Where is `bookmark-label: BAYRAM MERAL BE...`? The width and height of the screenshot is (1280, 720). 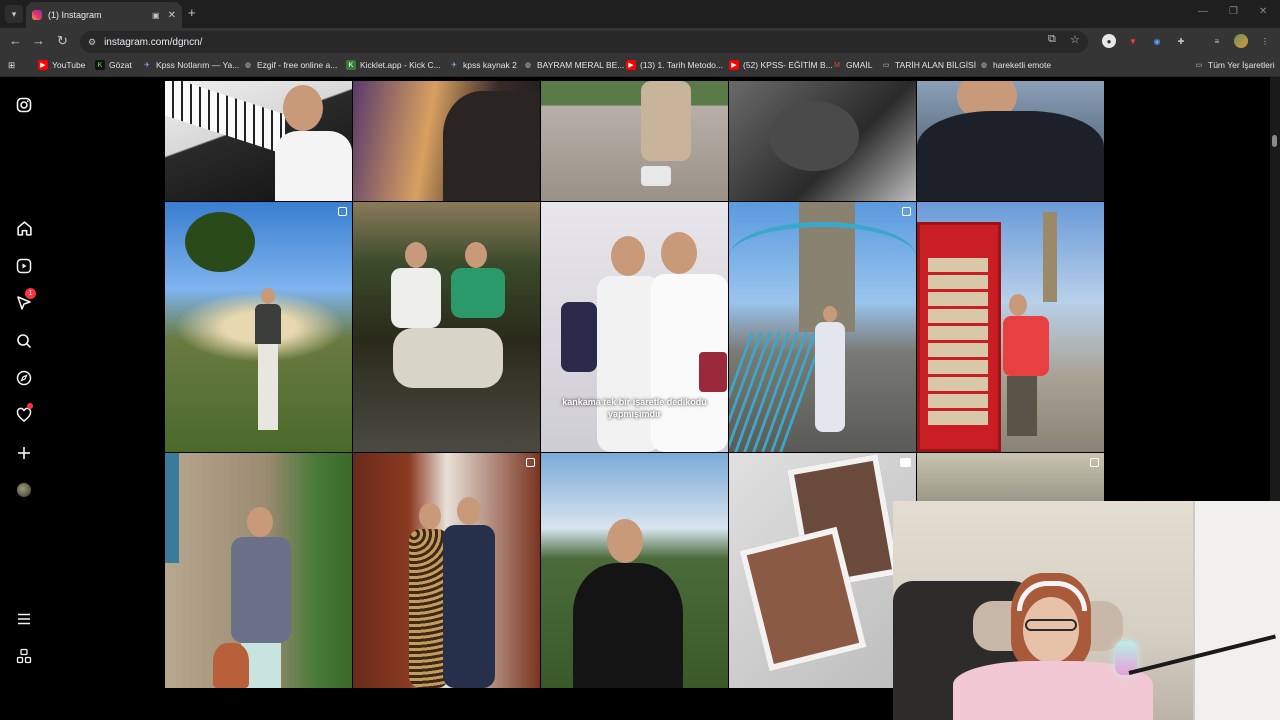
bookmark-label: BAYRAM MERAL BE... is located at coordinates (581, 65).